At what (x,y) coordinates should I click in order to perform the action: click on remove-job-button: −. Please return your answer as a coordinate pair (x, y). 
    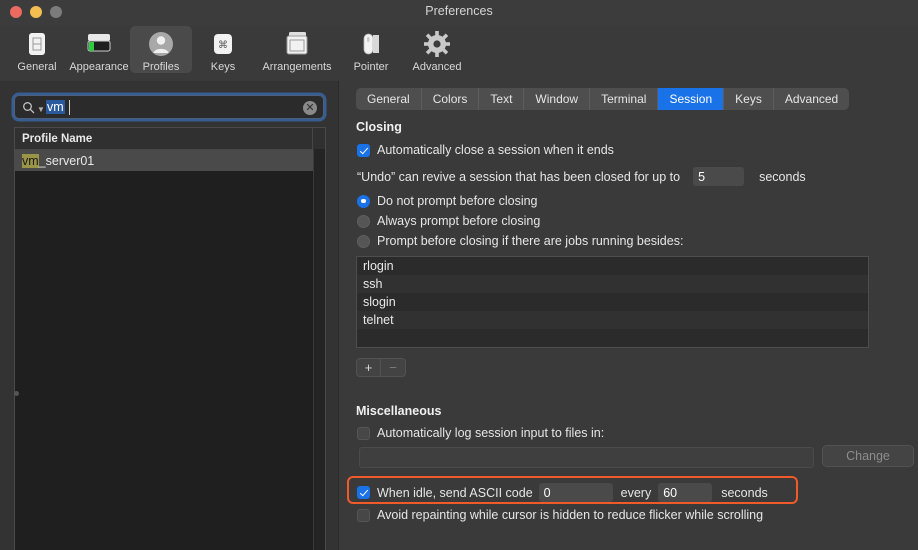
    Looking at the image, I should click on (393, 367).